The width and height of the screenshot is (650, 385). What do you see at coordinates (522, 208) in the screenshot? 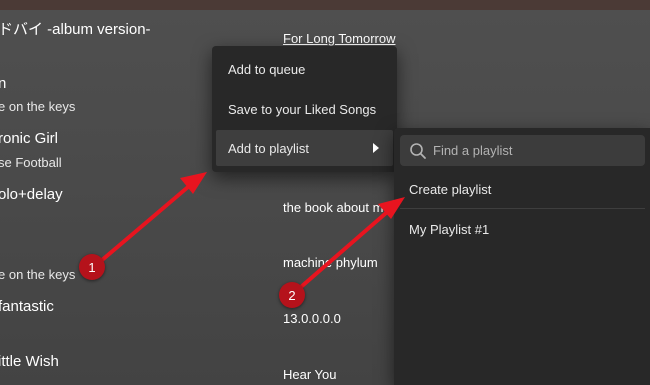
I see `submenu-divider` at bounding box center [522, 208].